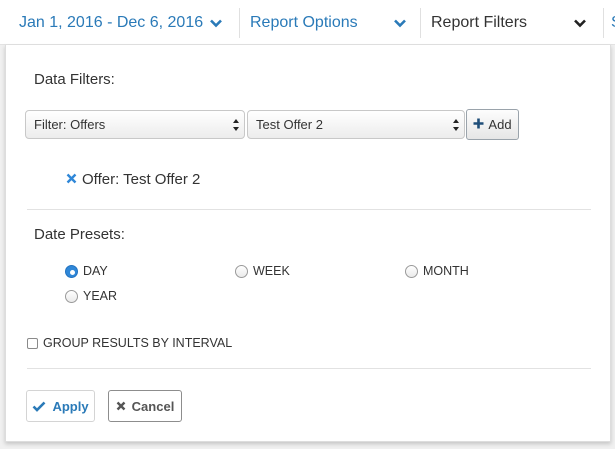 Image resolution: width=615 pixels, height=449 pixels. What do you see at coordinates (138, 343) in the screenshot?
I see `group-by-interval-label: GROUP RESULTS BY INTERVAL` at bounding box center [138, 343].